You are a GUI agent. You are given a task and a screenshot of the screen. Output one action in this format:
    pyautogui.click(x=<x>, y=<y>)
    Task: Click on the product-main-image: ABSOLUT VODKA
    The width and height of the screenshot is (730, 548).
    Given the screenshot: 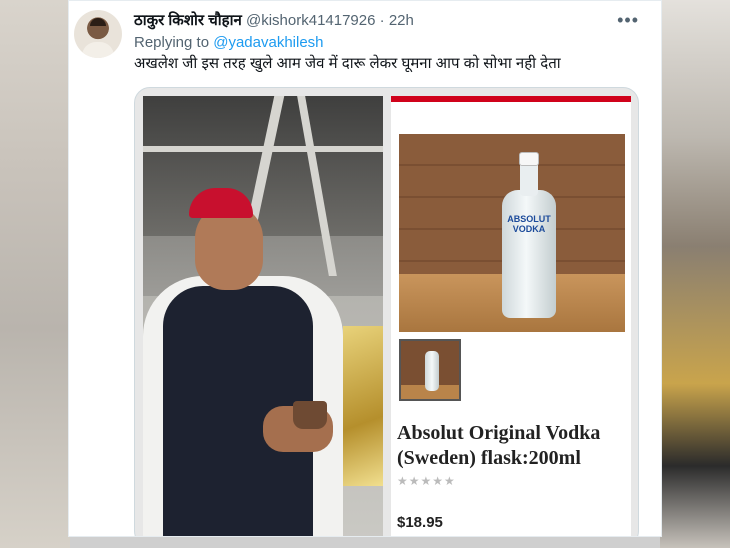 What is the action you would take?
    pyautogui.click(x=512, y=233)
    